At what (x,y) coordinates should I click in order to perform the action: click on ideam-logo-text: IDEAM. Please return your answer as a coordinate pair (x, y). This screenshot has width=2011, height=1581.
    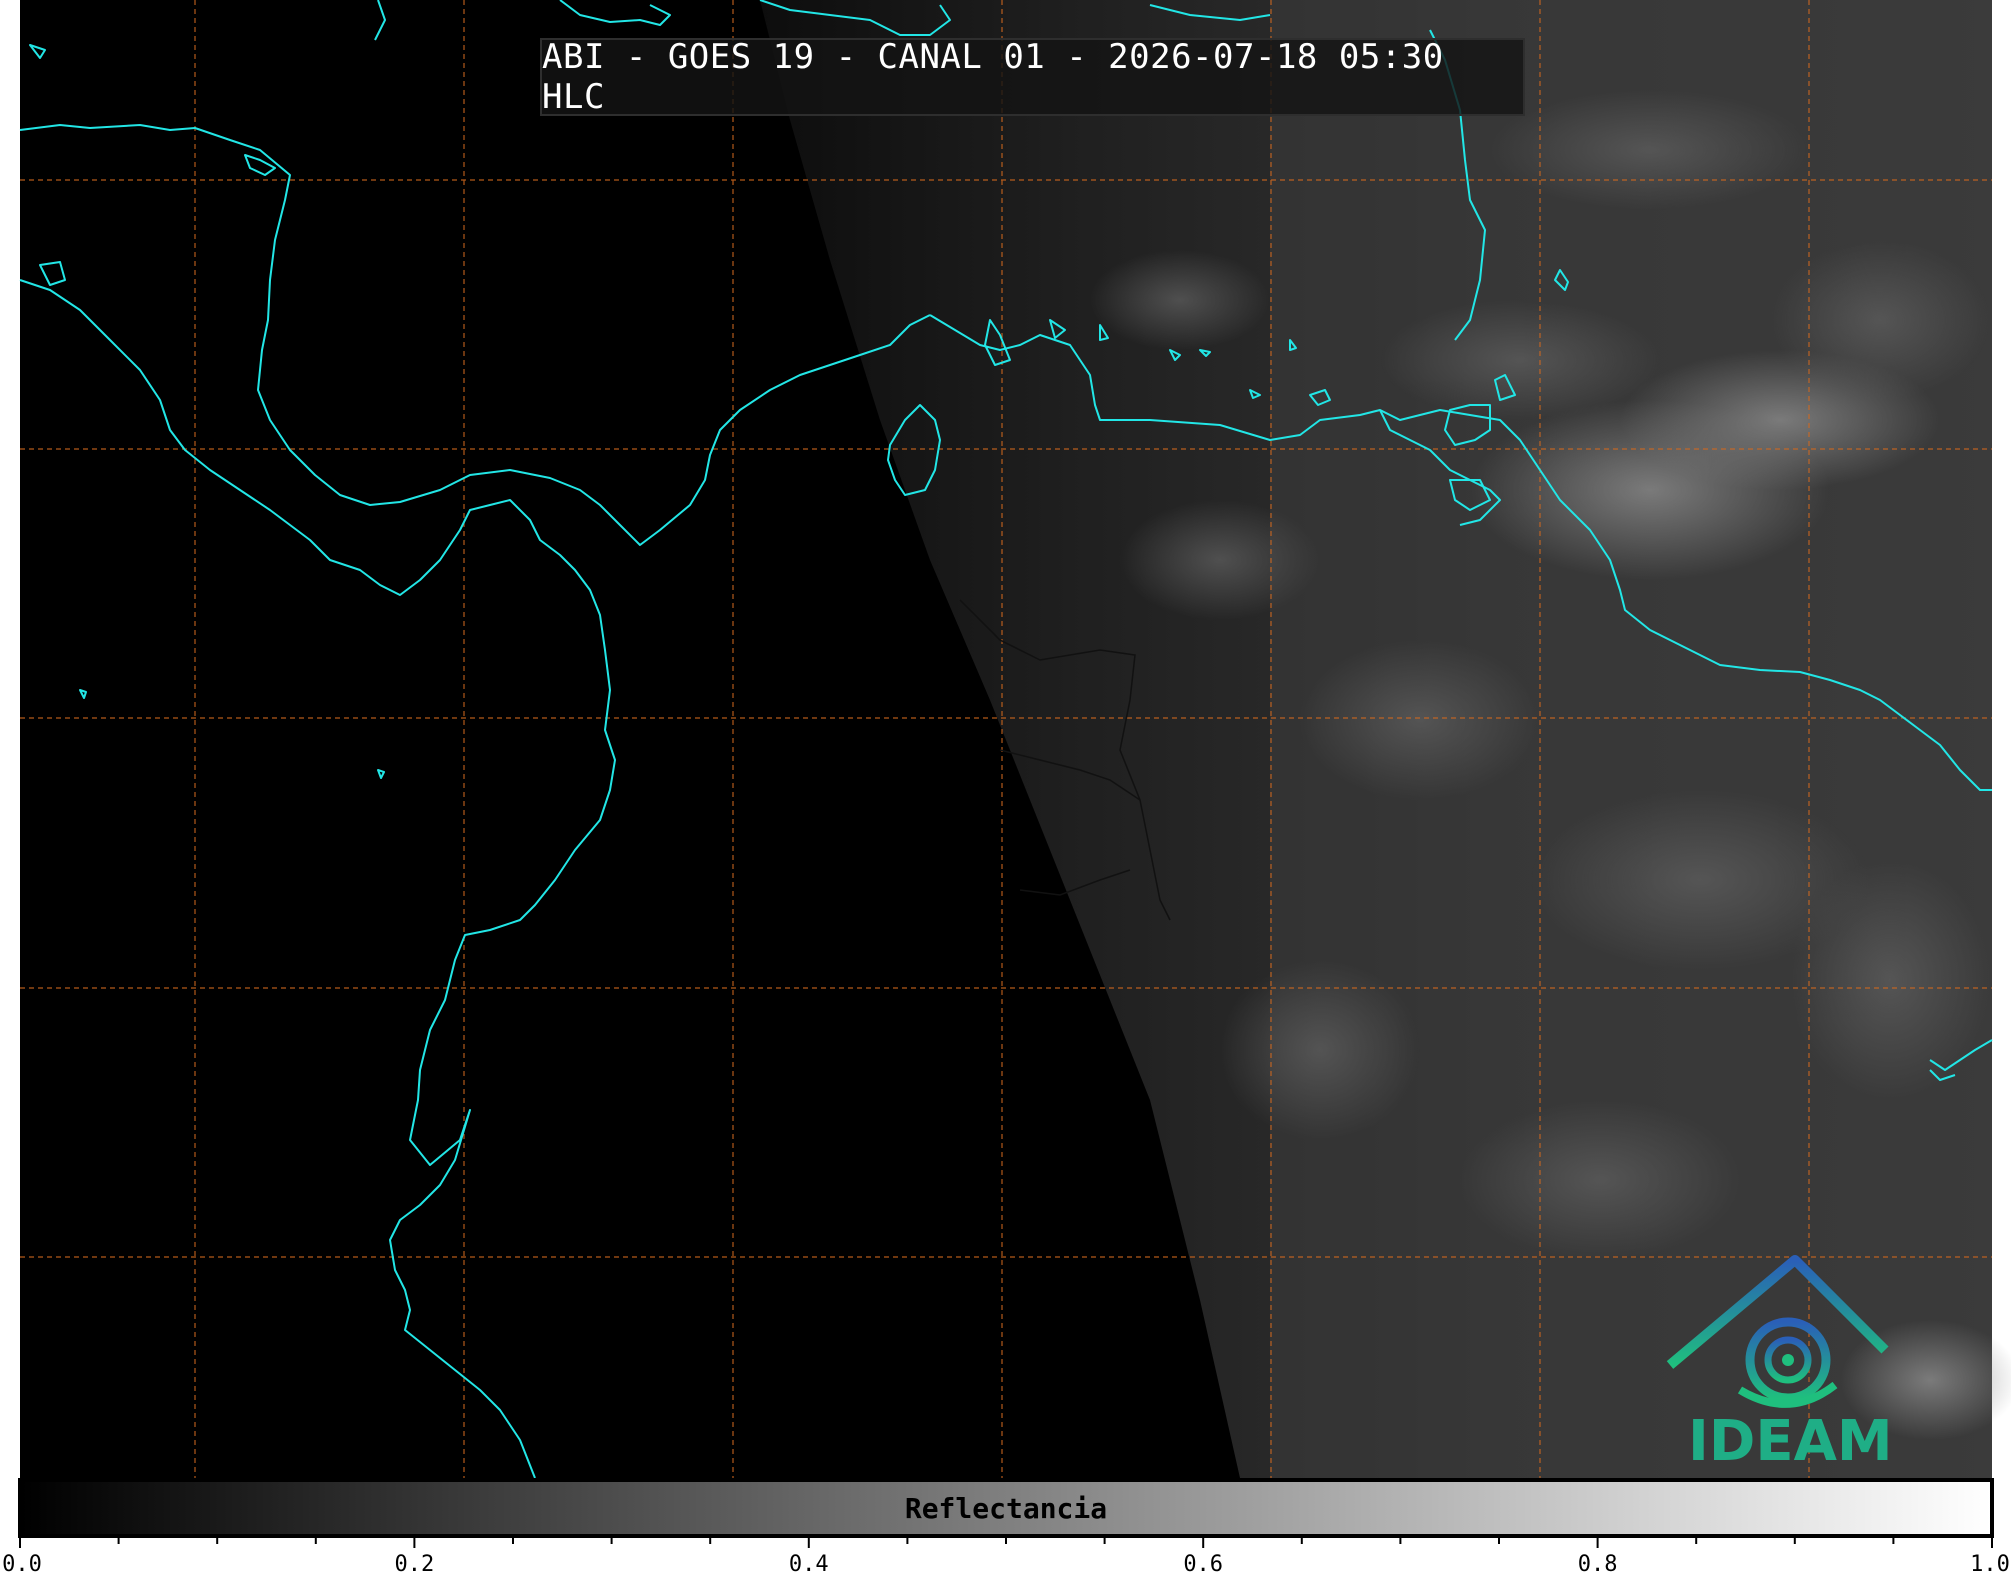
    Looking at the image, I should click on (1790, 1441).